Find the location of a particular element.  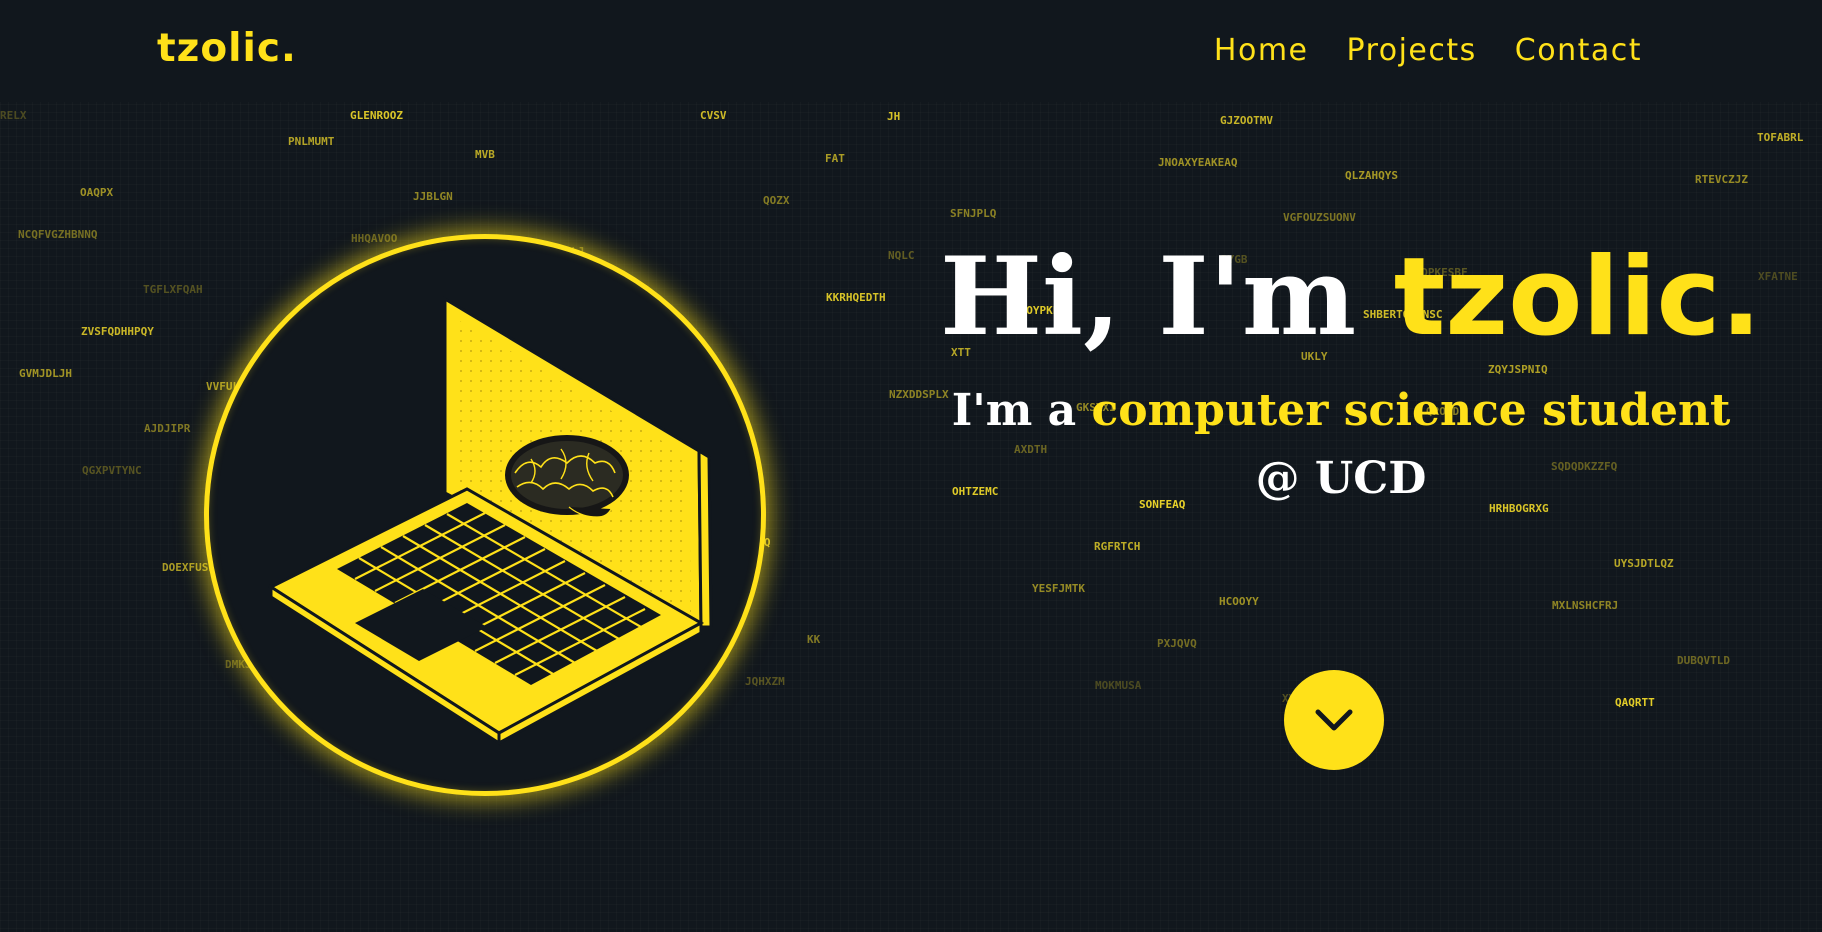

scroll-down-button is located at coordinates (1334, 720).